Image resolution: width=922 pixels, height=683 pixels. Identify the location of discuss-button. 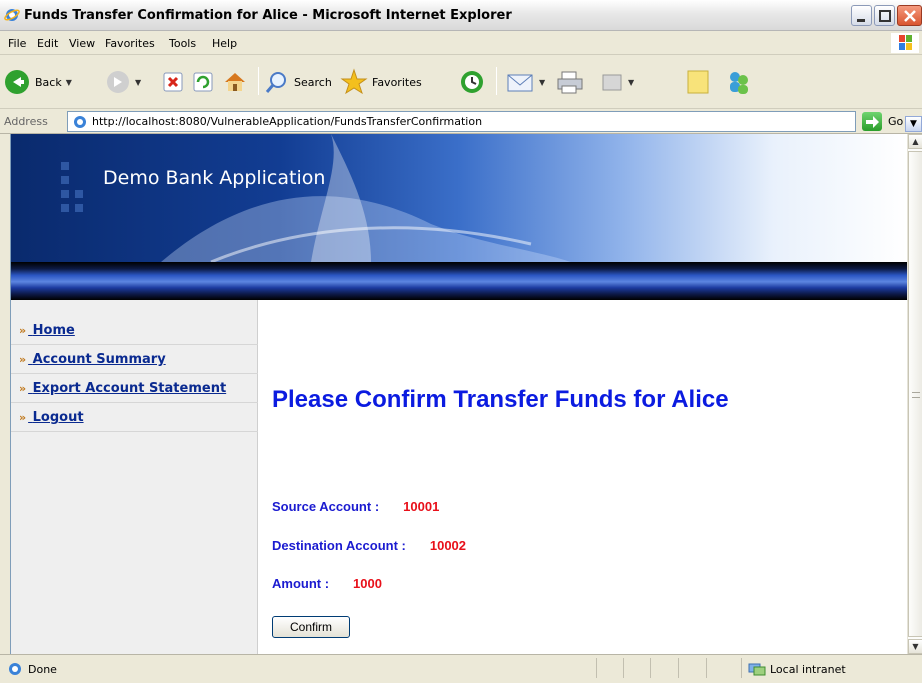
(698, 82).